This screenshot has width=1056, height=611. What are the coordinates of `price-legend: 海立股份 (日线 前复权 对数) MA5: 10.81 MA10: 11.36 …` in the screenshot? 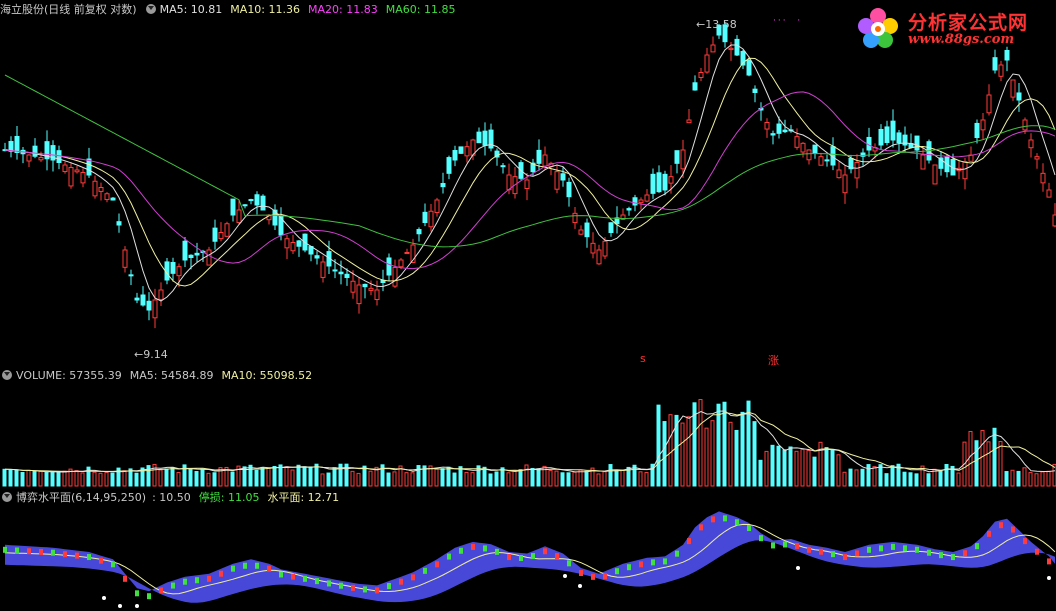 It's located at (231, 9).